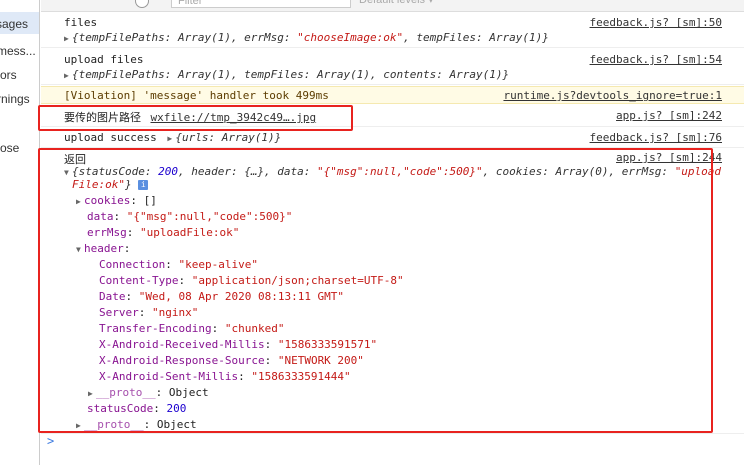 The width and height of the screenshot is (744, 465). I want to click on violation-text: [Violation] 'message' handler took 499ms, so click(196, 95).